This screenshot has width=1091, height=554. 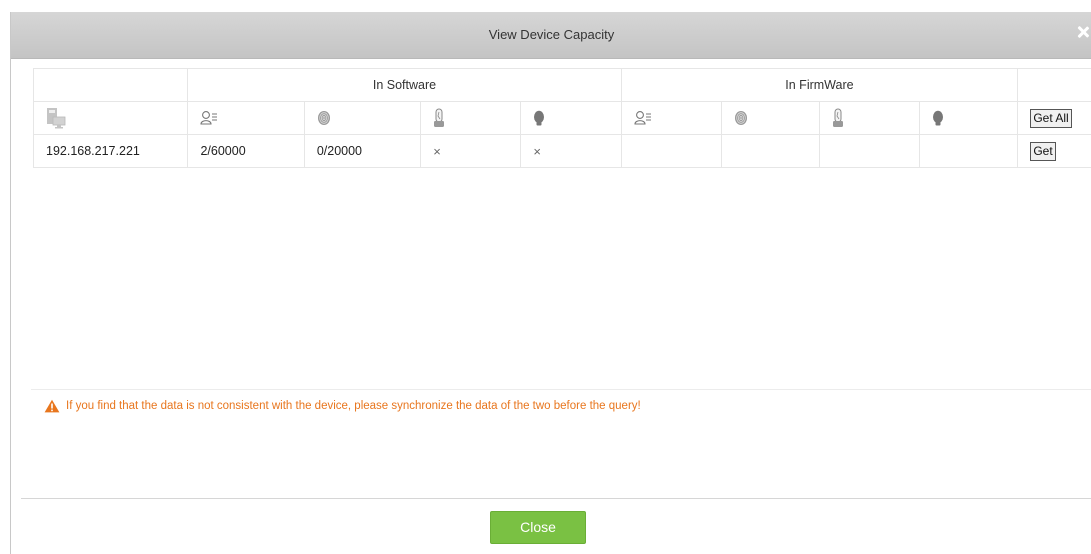 I want to click on sw-user-column-header, so click(x=246, y=118).